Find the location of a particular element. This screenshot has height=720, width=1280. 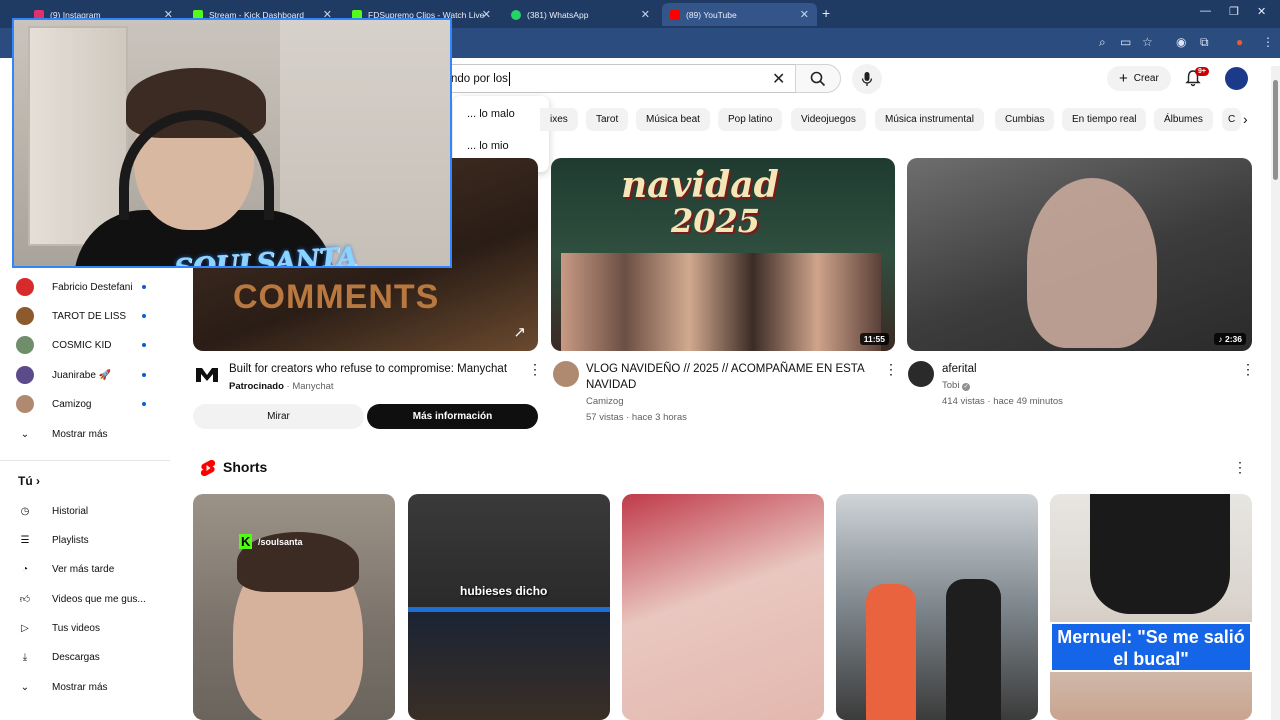

search-input: ndo por los is located at coordinates (621, 78).